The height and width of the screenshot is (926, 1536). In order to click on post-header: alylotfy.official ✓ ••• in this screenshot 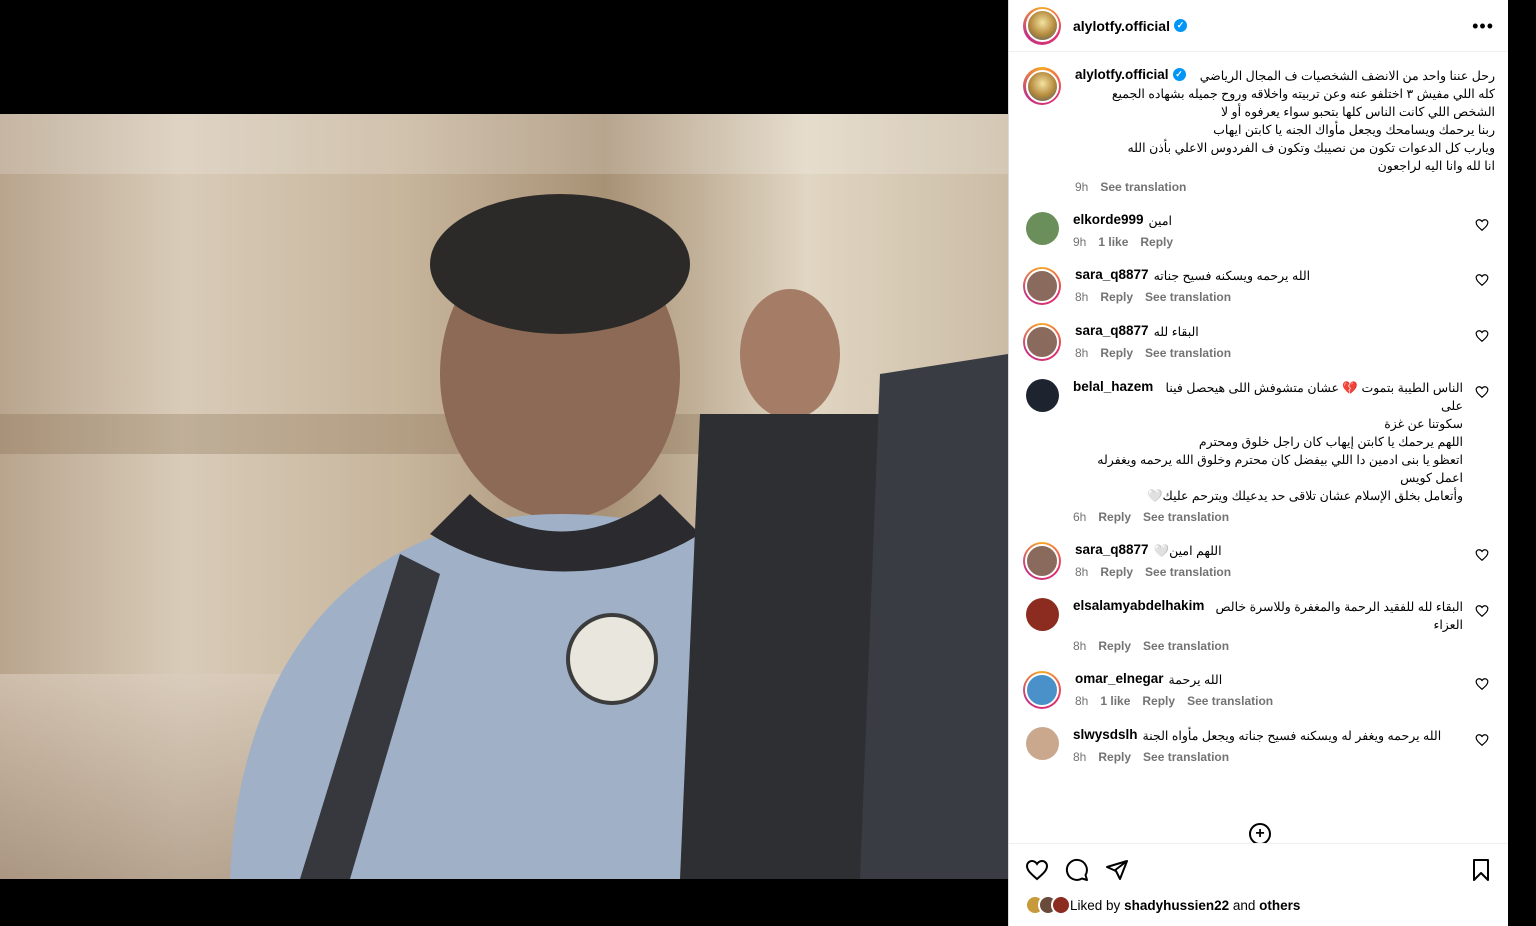, I will do `click(1258, 26)`.